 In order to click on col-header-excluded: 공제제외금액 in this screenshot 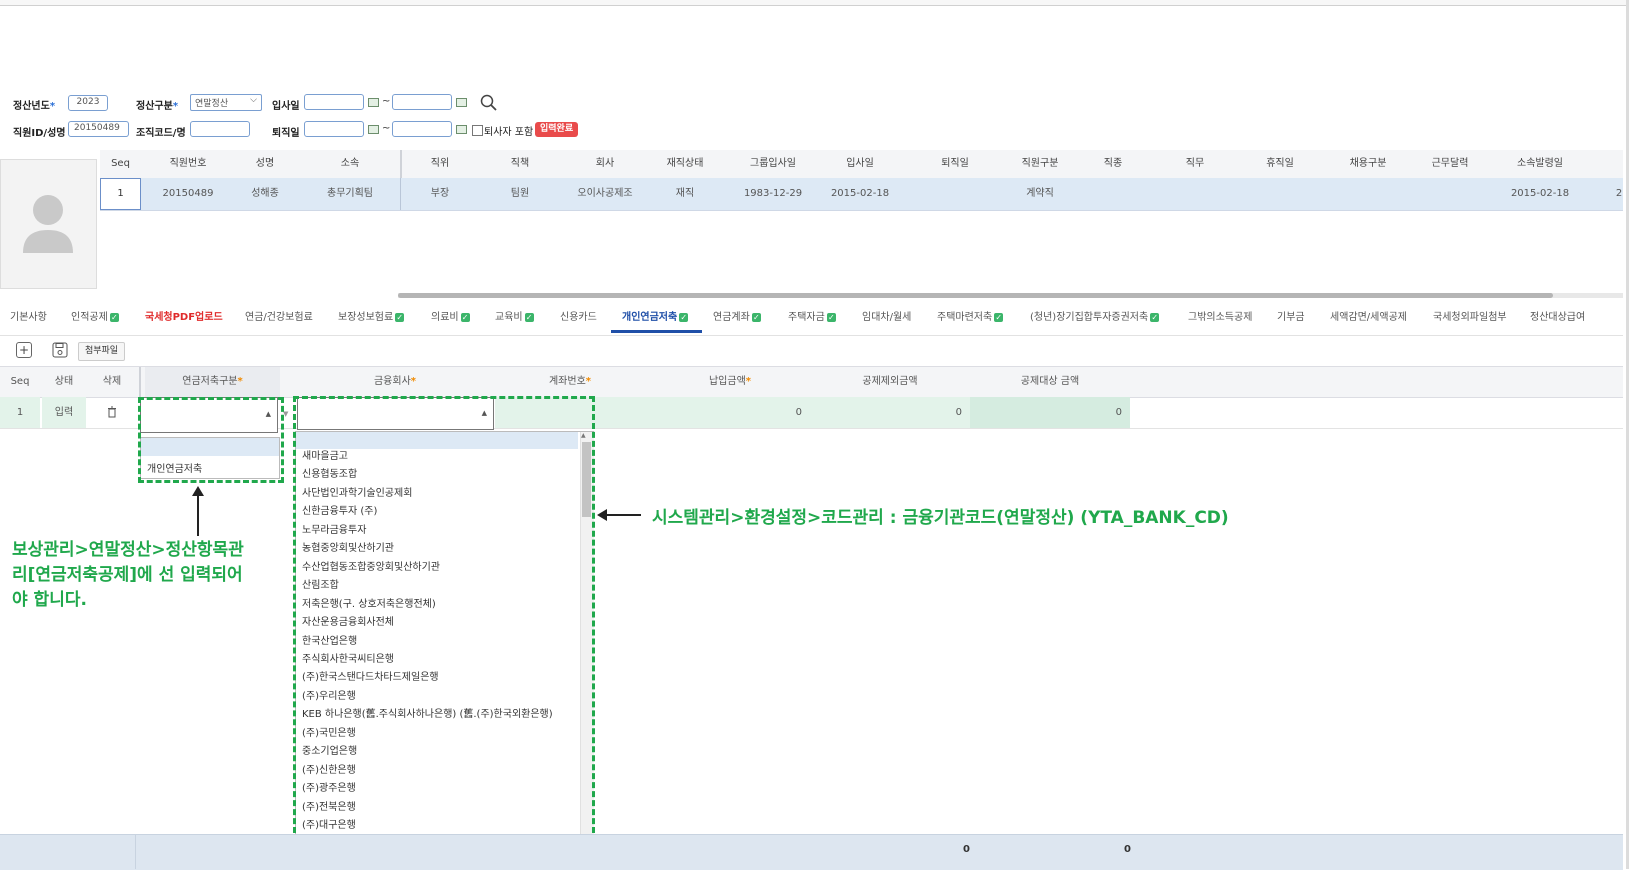, I will do `click(890, 381)`.